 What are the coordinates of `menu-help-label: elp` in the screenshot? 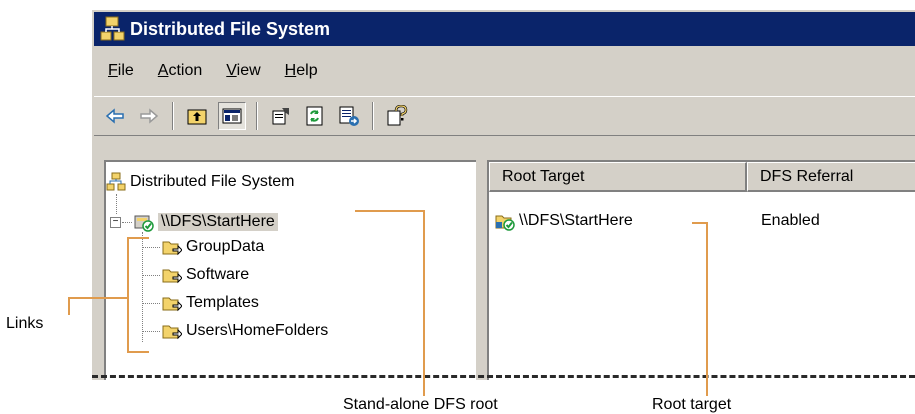 It's located at (307, 70).